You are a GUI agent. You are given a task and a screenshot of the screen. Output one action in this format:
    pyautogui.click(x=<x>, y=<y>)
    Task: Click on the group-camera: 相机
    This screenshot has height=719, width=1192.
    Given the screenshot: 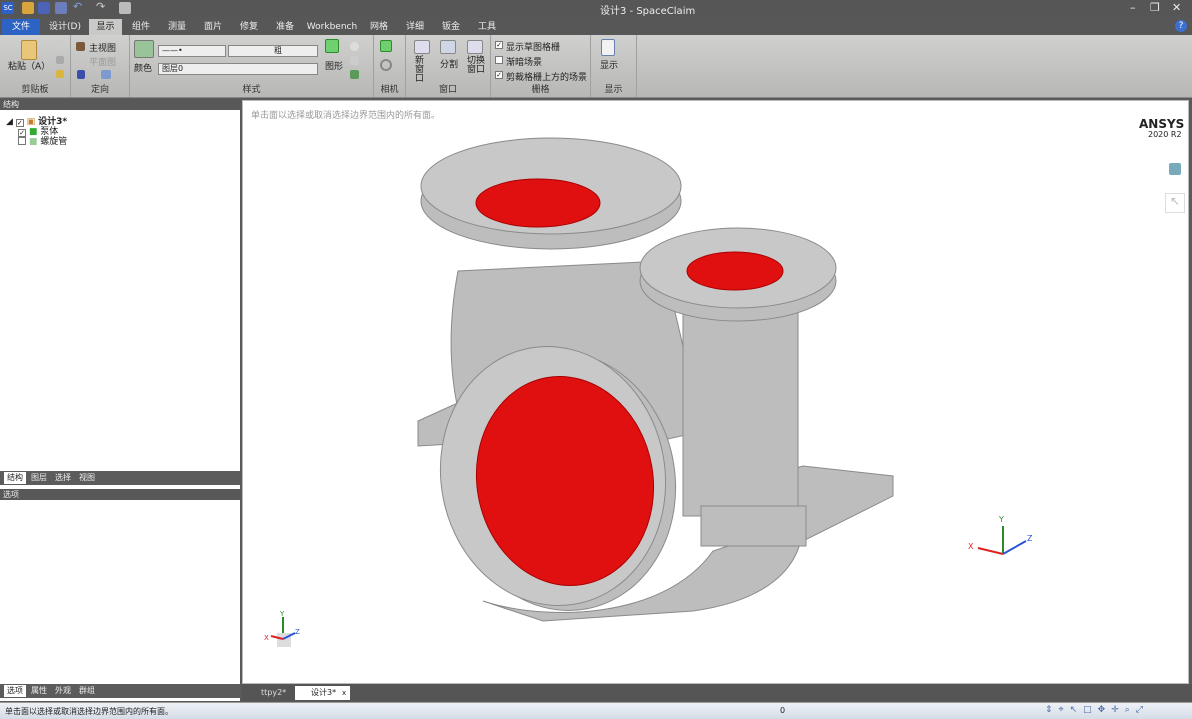 What is the action you would take?
    pyautogui.click(x=390, y=66)
    